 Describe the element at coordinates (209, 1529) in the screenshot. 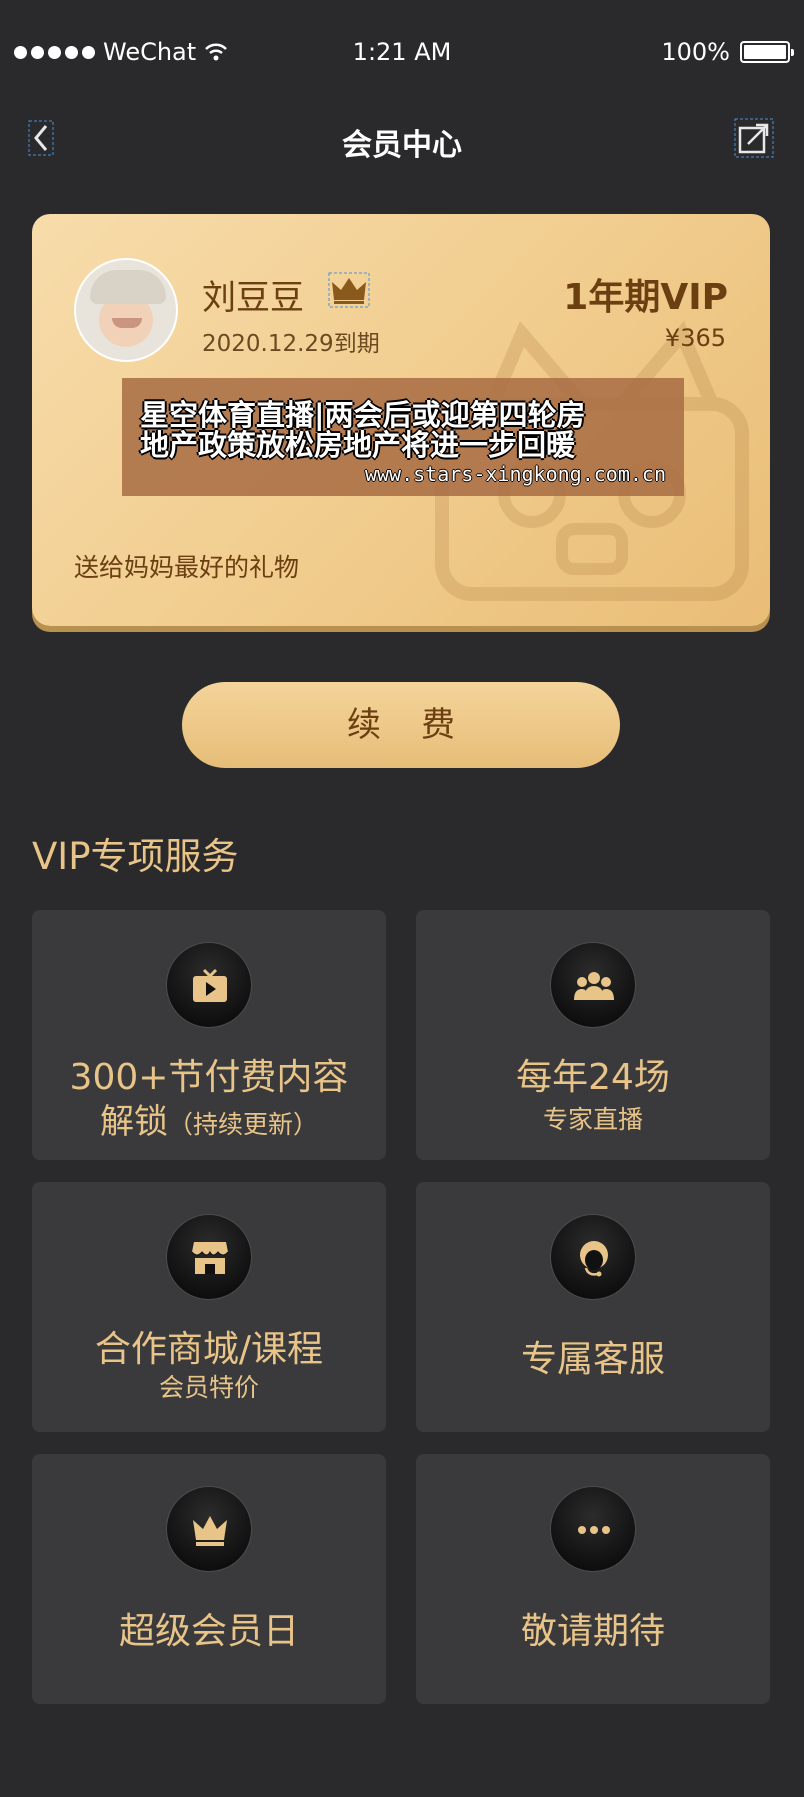

I see `crown-icon` at that location.